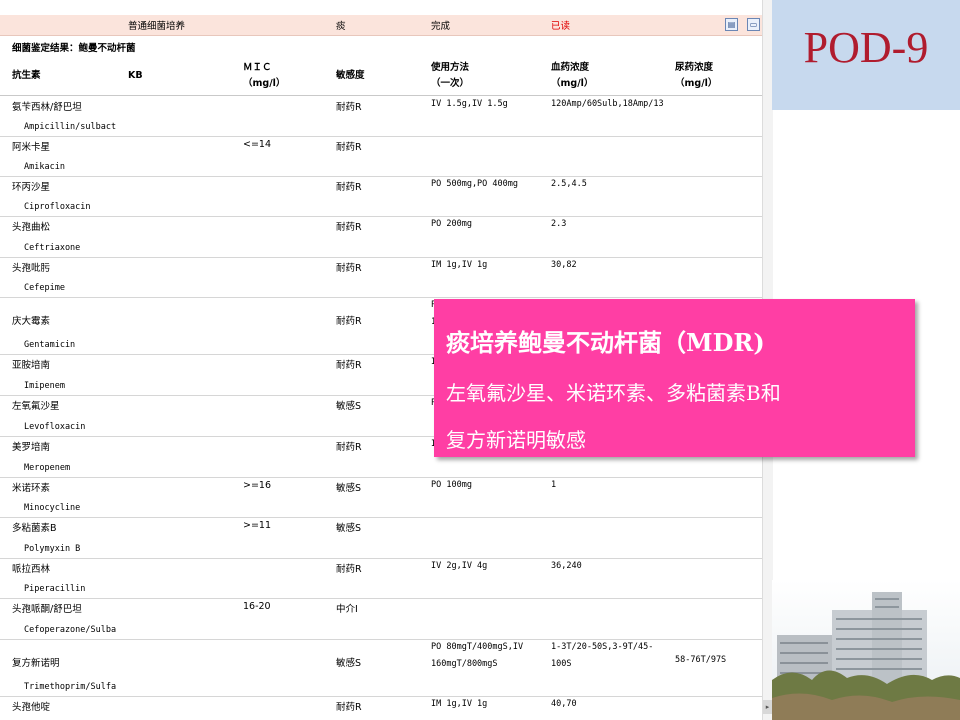 The width and height of the screenshot is (960, 720). Describe the element at coordinates (767, 707) in the screenshot. I see `scroll-arrow-icon: ▸` at that location.